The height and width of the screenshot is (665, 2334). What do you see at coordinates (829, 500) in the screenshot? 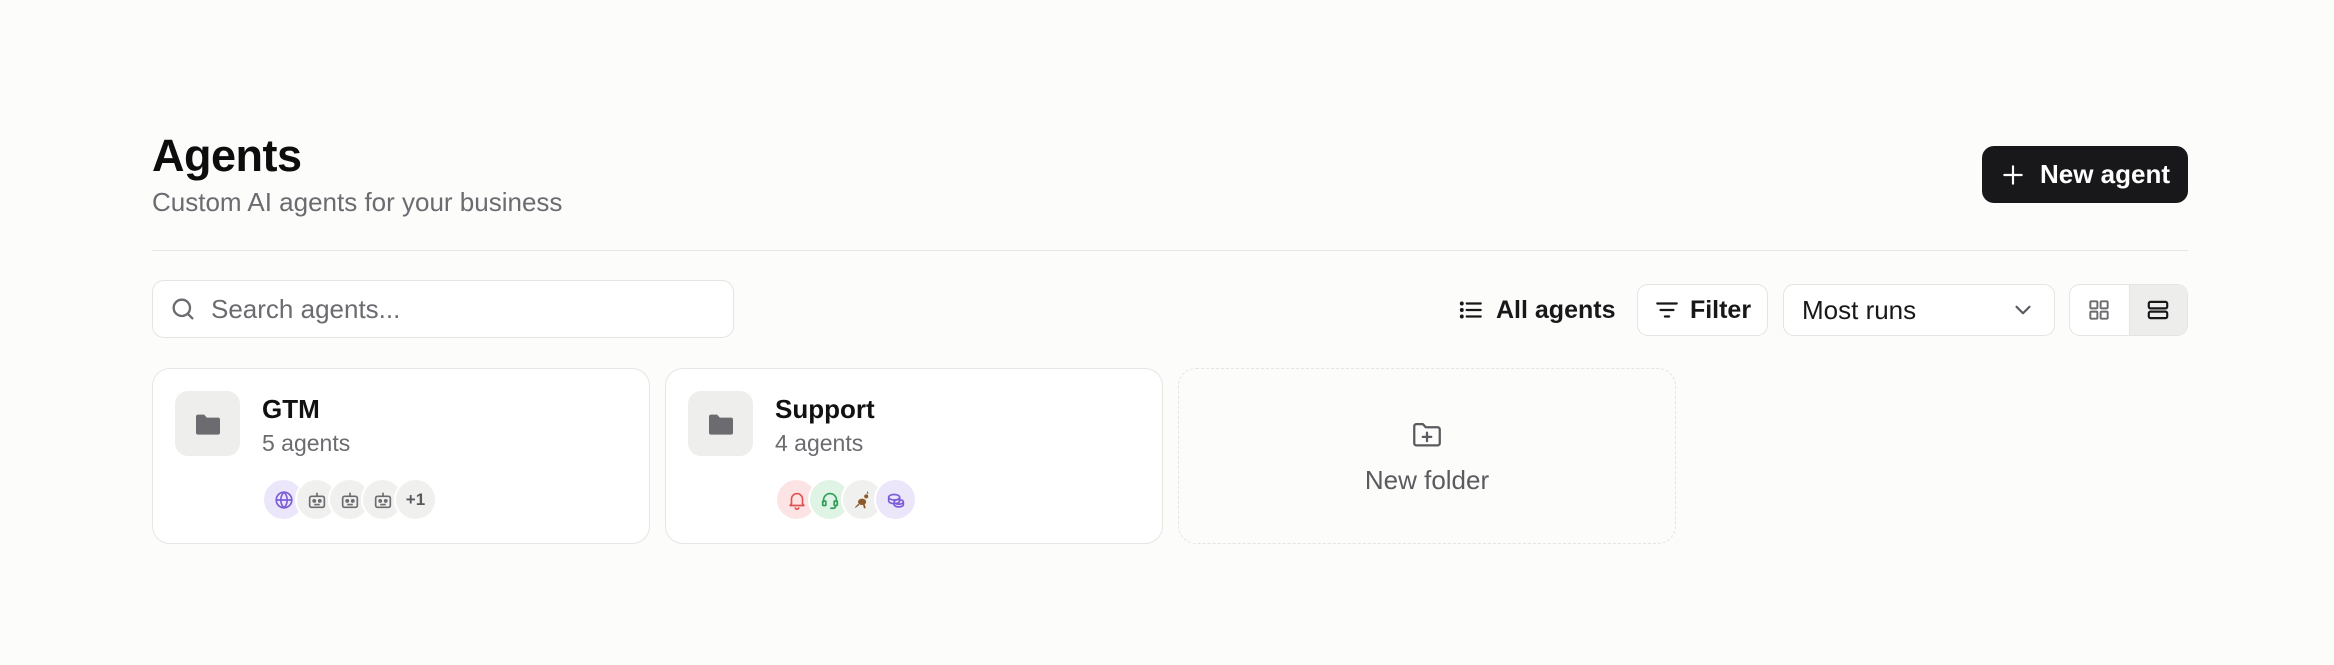
I see `headset-icon` at bounding box center [829, 500].